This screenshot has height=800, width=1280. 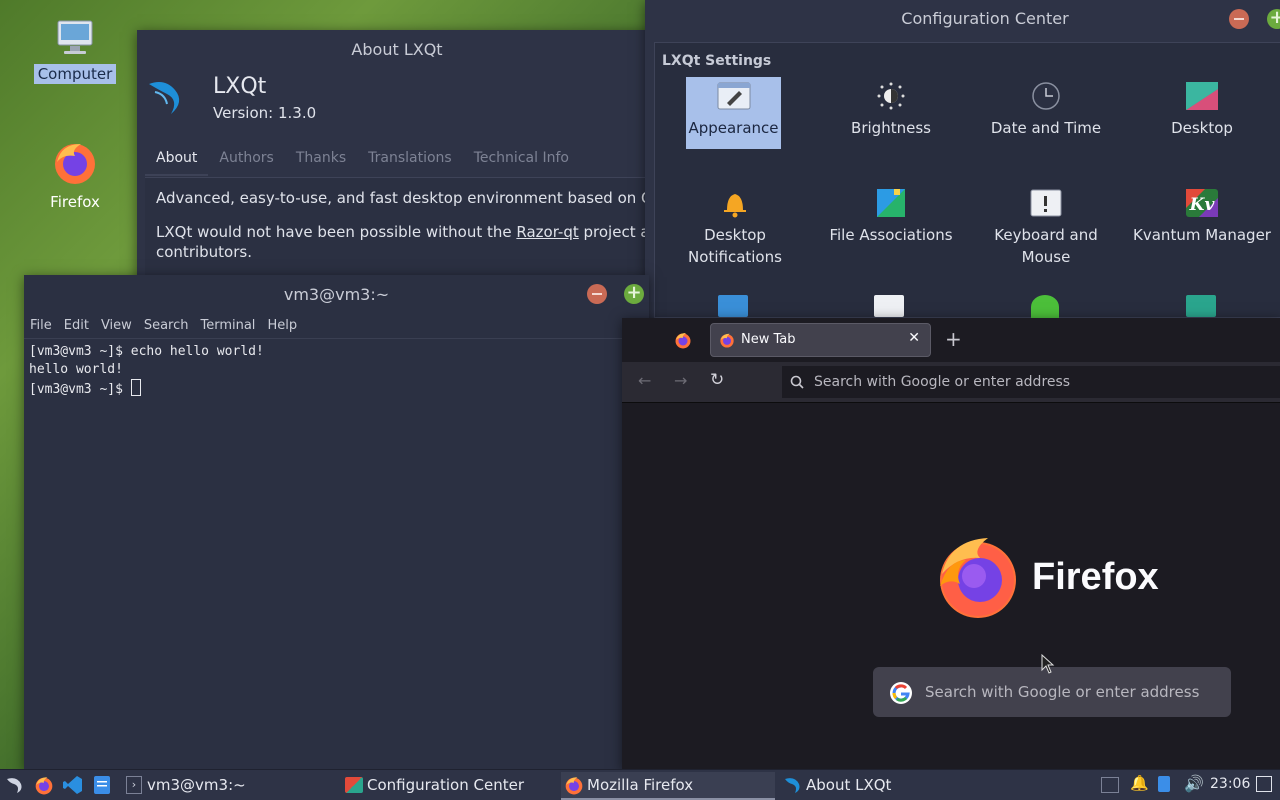 I want to click on settings-item-desktop-notifications: Desktop Notifications, so click(x=735, y=228).